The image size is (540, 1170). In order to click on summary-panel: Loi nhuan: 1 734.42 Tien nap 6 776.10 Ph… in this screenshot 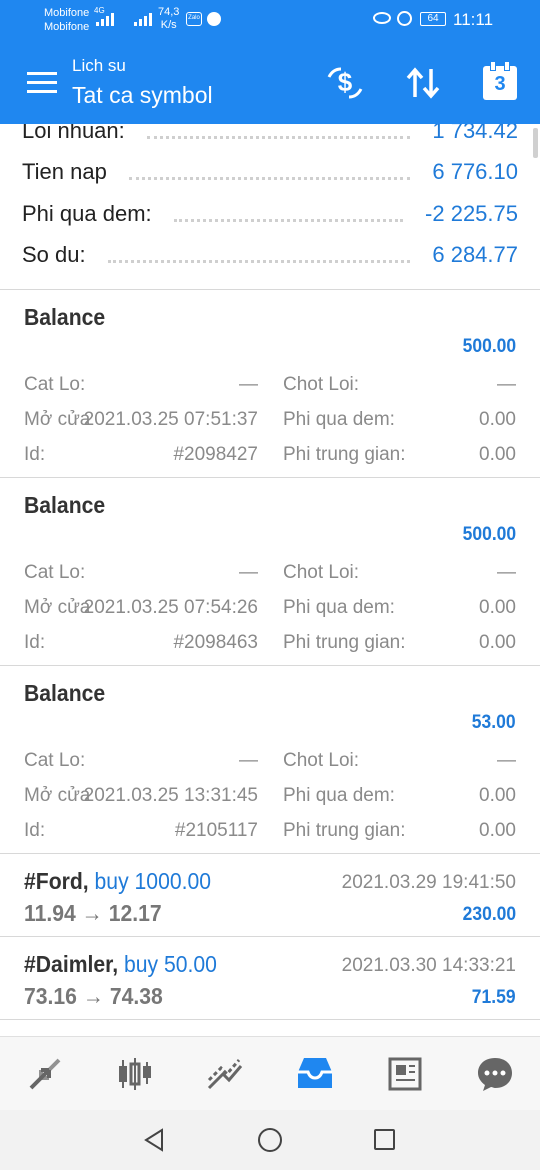, I will do `click(270, 207)`.